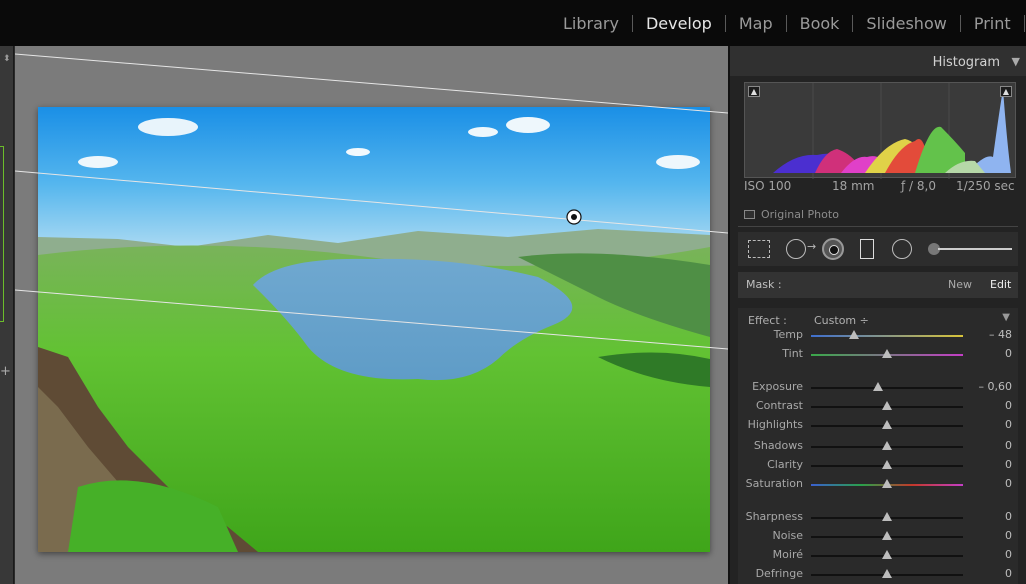  What do you see at coordinates (788, 334) in the screenshot?
I see `slider-label: Temp` at bounding box center [788, 334].